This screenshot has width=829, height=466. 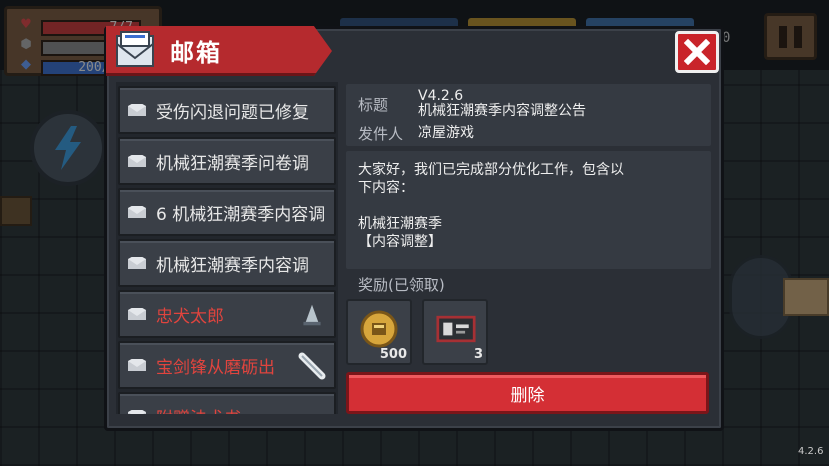 What do you see at coordinates (456, 329) in the screenshot?
I see `ticket-card-icon` at bounding box center [456, 329].